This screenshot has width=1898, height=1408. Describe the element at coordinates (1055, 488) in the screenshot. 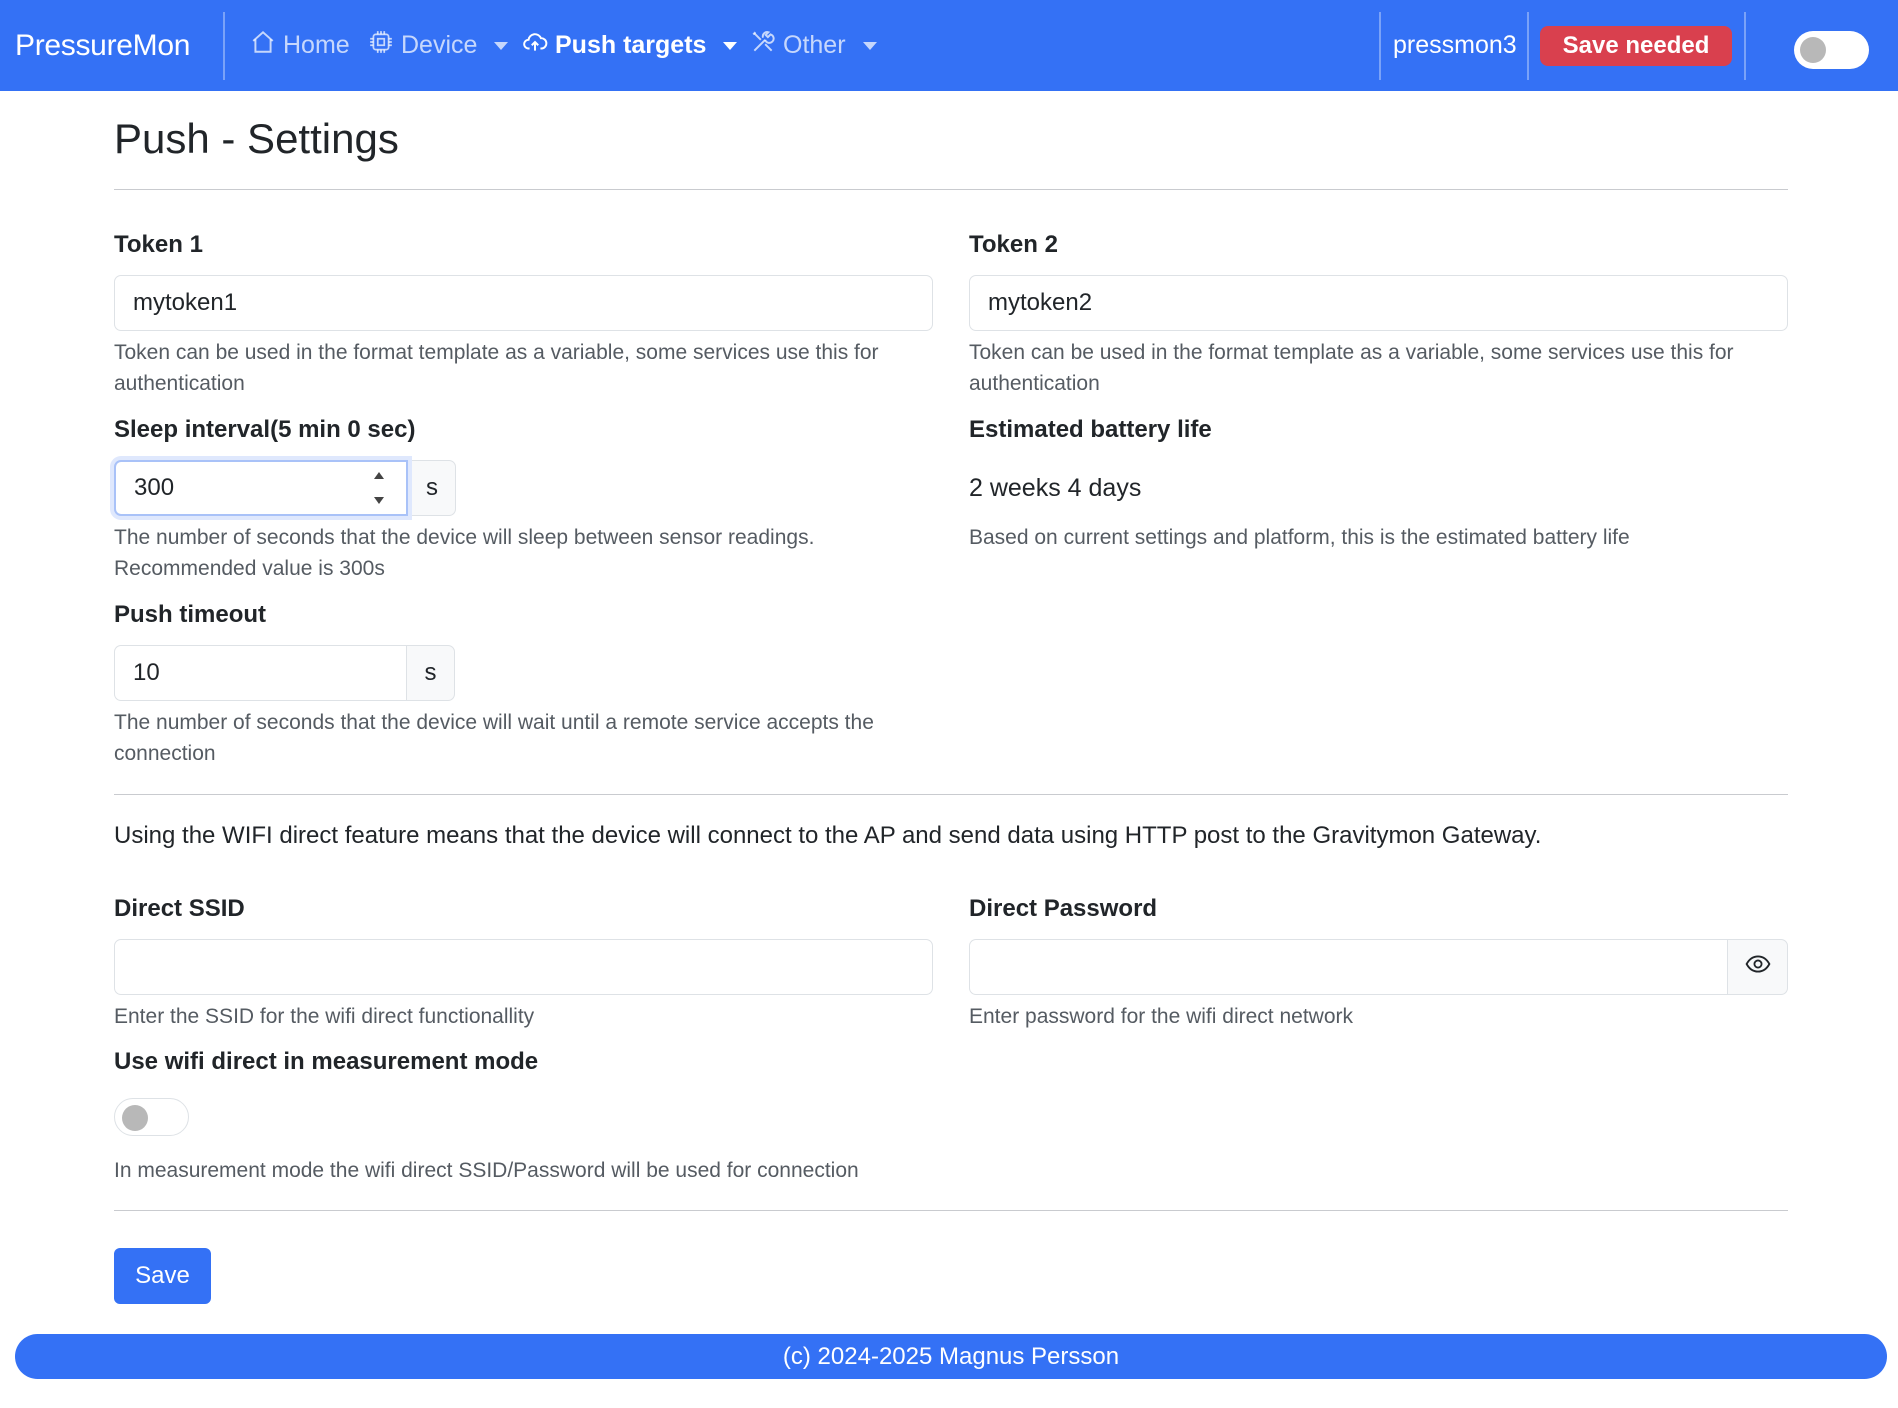

I see `battery-life-value: 2 weeks 4 days` at that location.